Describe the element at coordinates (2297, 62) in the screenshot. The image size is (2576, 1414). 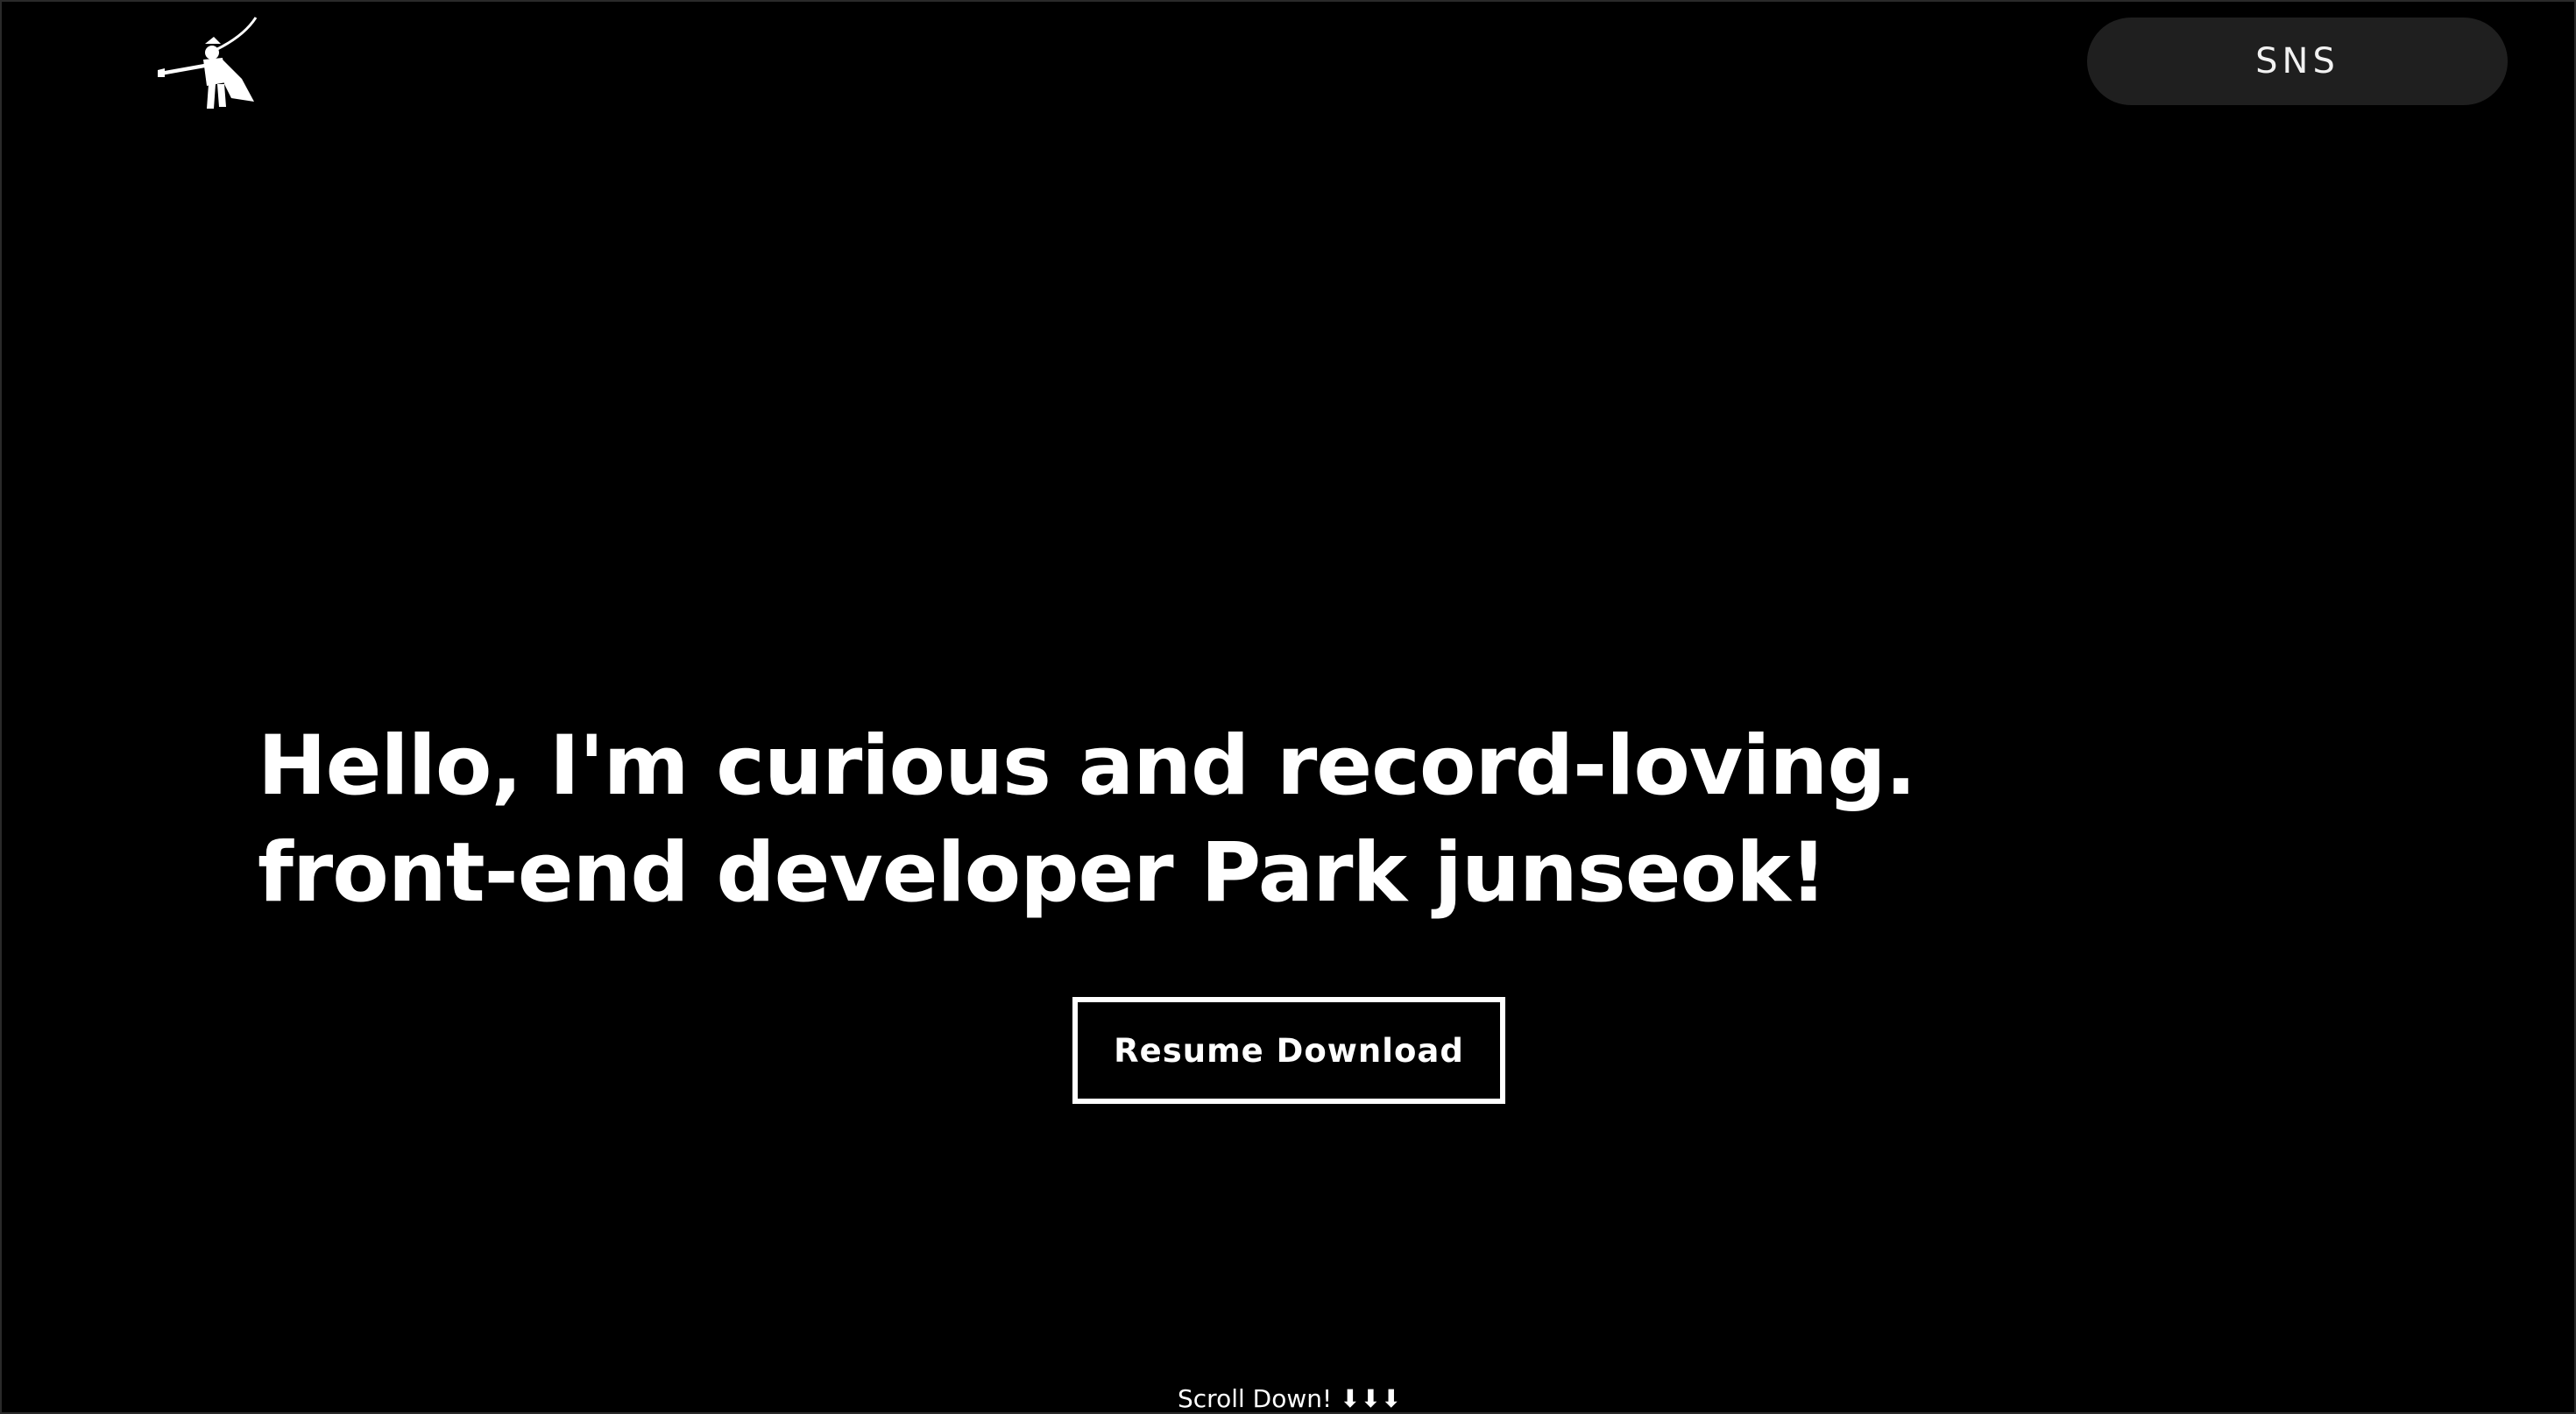
I see `sns-button: SNS` at that location.